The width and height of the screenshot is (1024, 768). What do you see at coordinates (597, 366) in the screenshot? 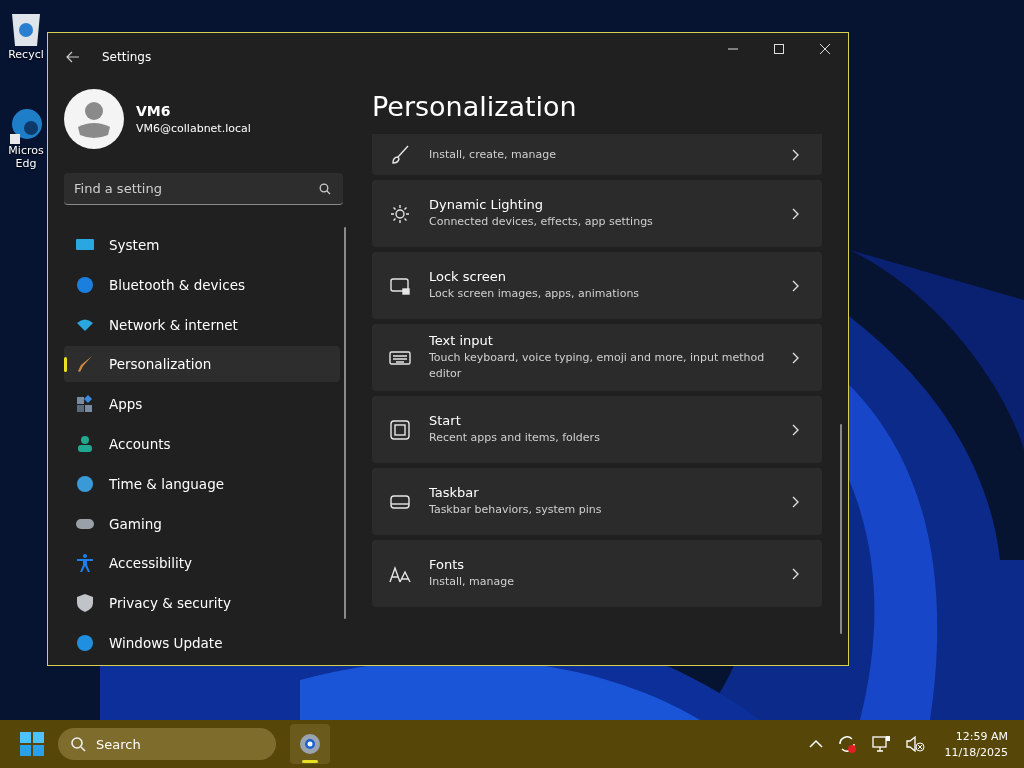
I see `setting-description: Touch keyboard, voice typing, emoji and more, input method editor` at bounding box center [597, 366].